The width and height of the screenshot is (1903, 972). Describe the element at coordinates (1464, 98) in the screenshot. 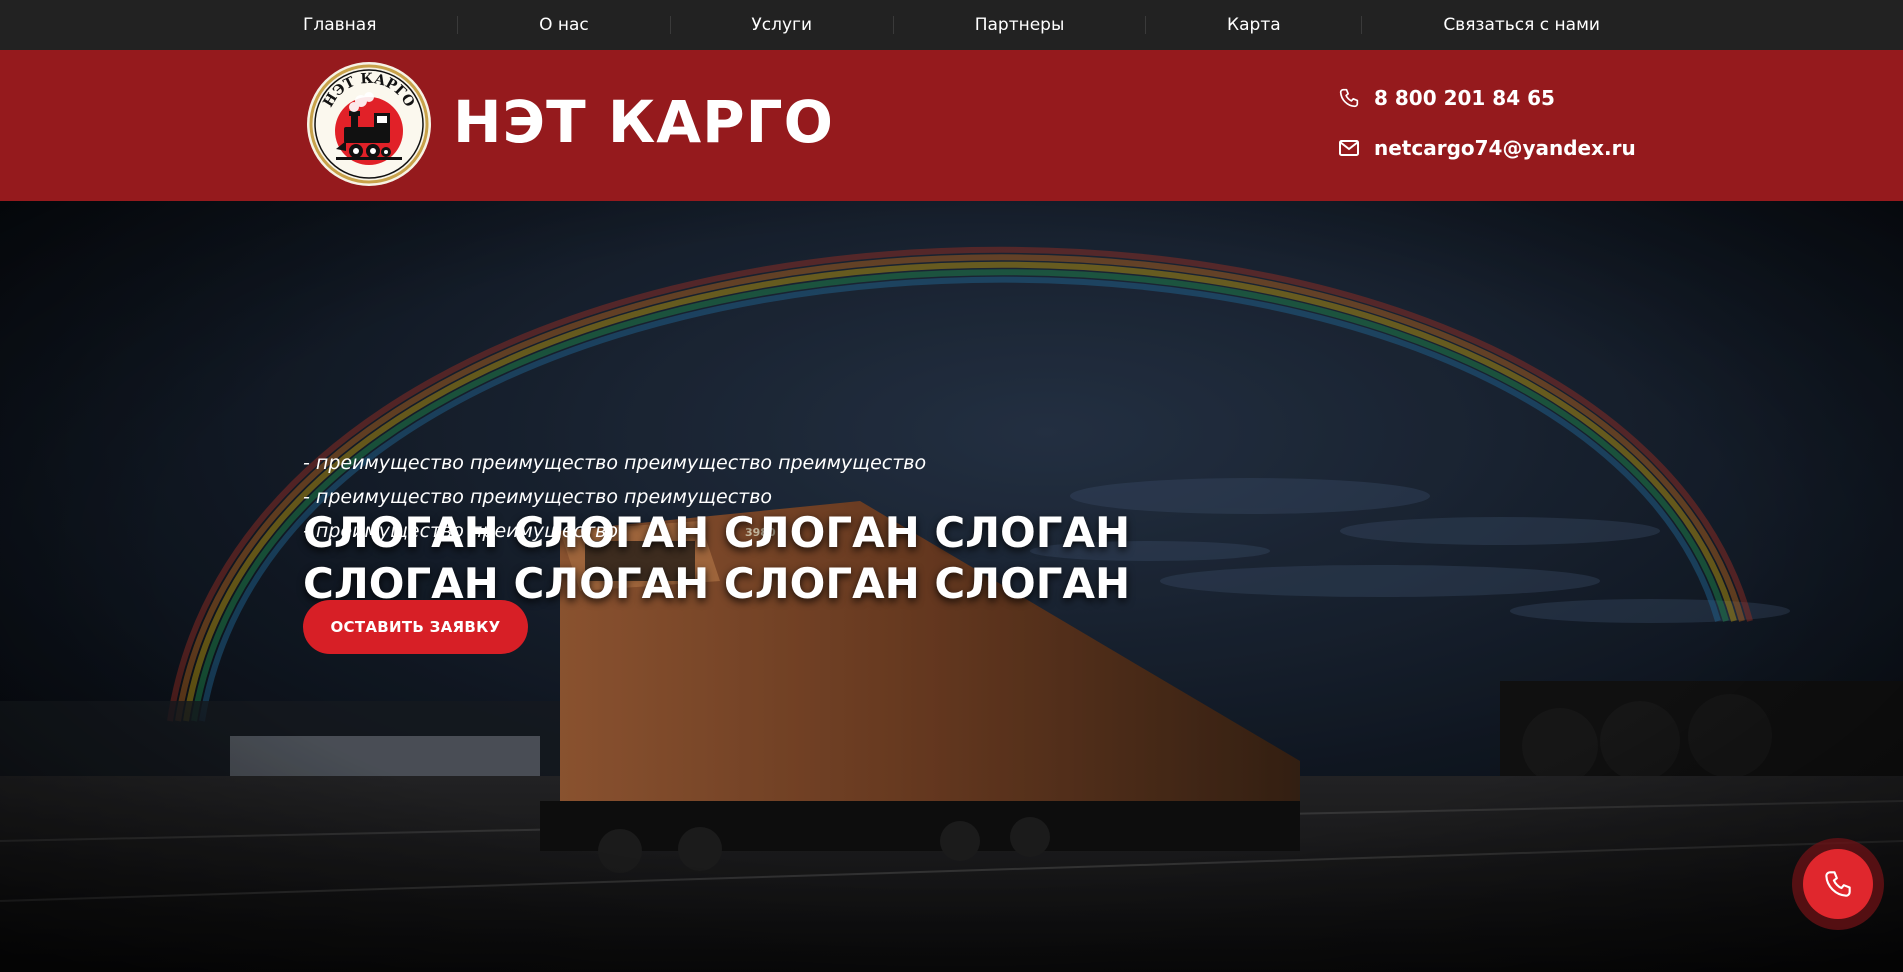

I see `phone-number: 8 800 201 84 65` at that location.